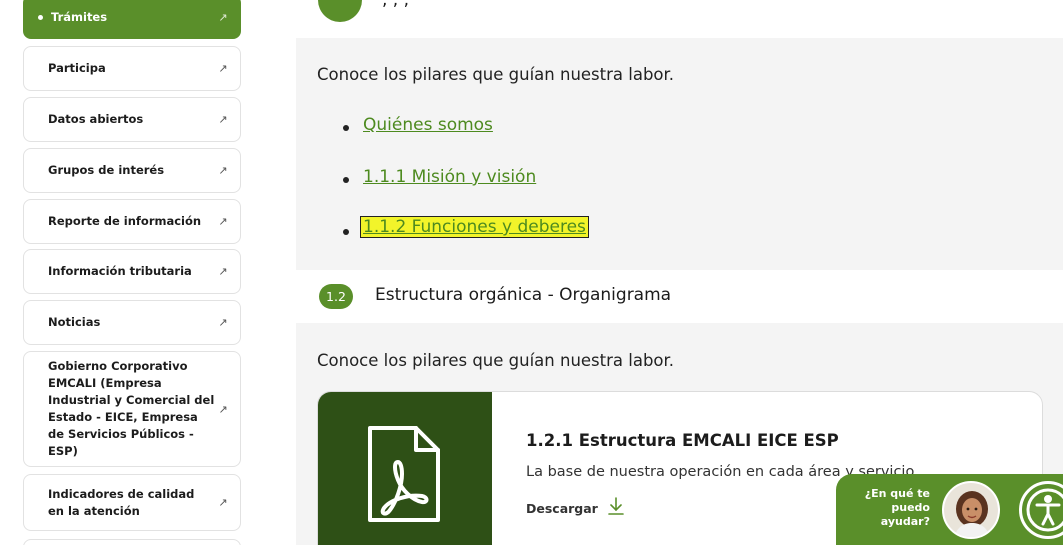 The width and height of the screenshot is (1063, 545). I want to click on sidebar-item-label: Indicadores de calidad en la atención, so click(121, 502).